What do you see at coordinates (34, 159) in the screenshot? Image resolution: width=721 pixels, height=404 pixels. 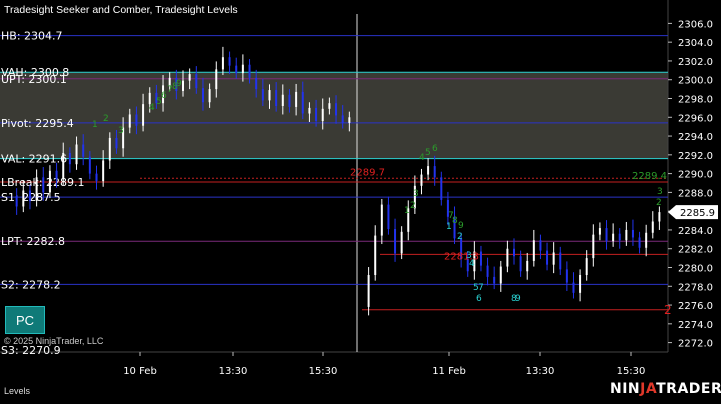 I see `level-label-4: VAL: 2291.6` at bounding box center [34, 159].